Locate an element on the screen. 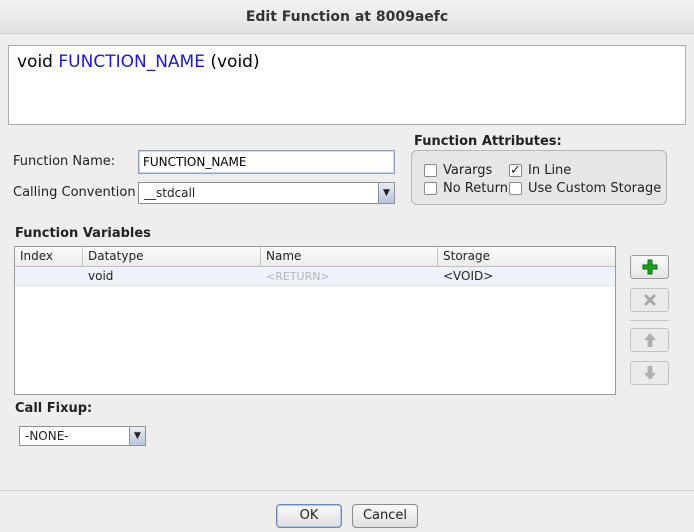  cell-name: <RETURN> is located at coordinates (349, 276).